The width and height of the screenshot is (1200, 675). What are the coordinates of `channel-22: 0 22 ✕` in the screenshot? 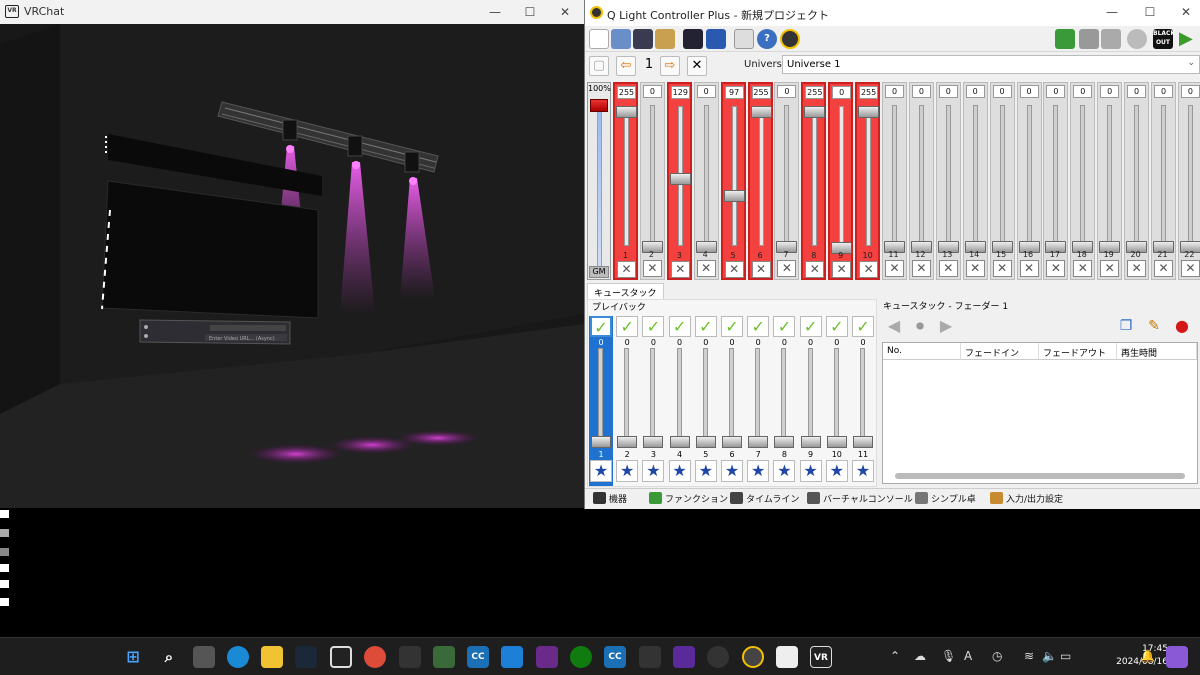 It's located at (1188, 181).